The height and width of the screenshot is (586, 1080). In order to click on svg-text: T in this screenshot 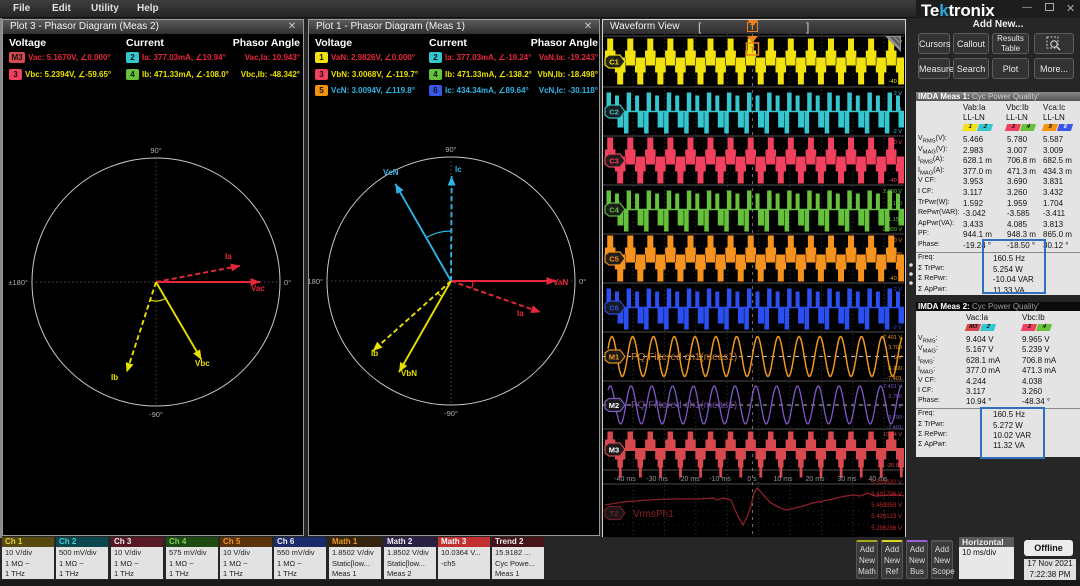, I will do `click(753, 50)`.